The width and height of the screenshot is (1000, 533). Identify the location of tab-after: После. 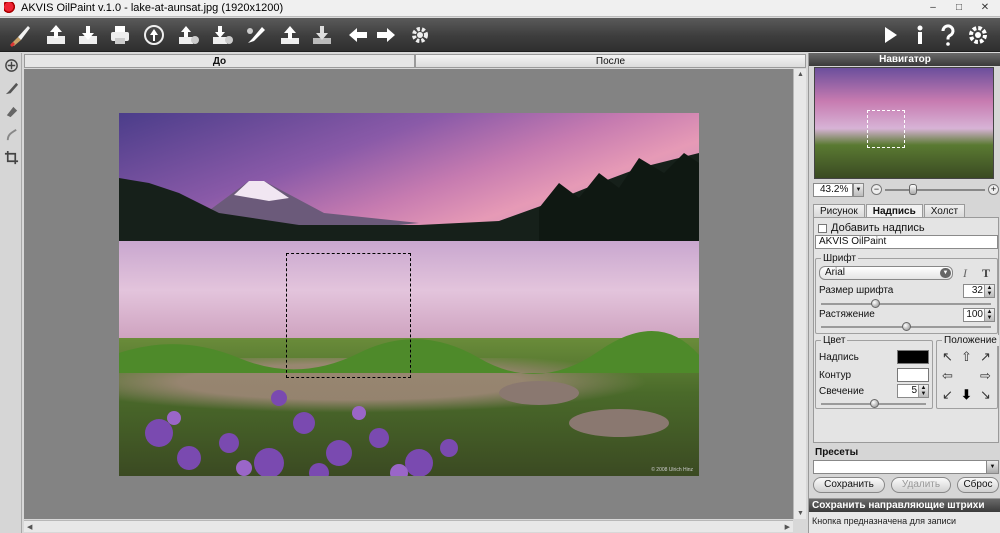
(610, 61).